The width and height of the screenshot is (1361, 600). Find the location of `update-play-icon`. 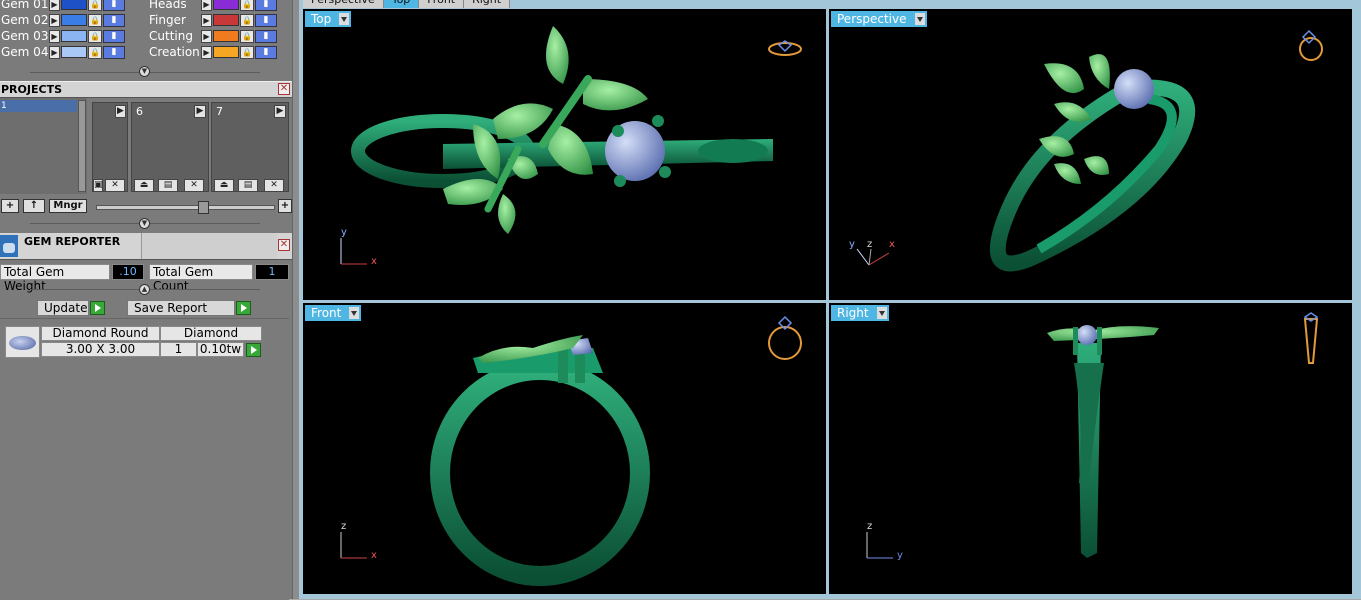

update-play-icon is located at coordinates (97, 308).